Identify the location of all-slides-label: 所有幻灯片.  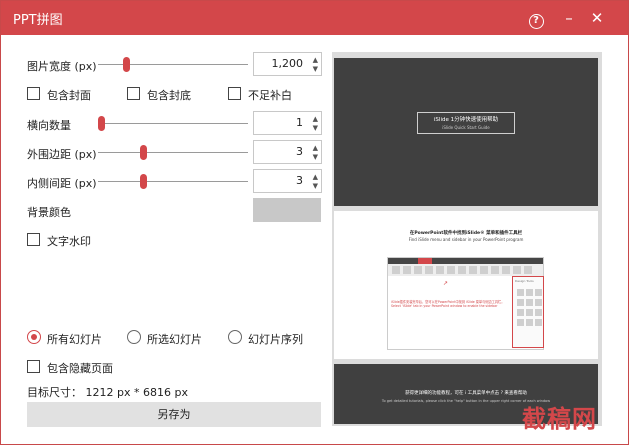
(74, 339).